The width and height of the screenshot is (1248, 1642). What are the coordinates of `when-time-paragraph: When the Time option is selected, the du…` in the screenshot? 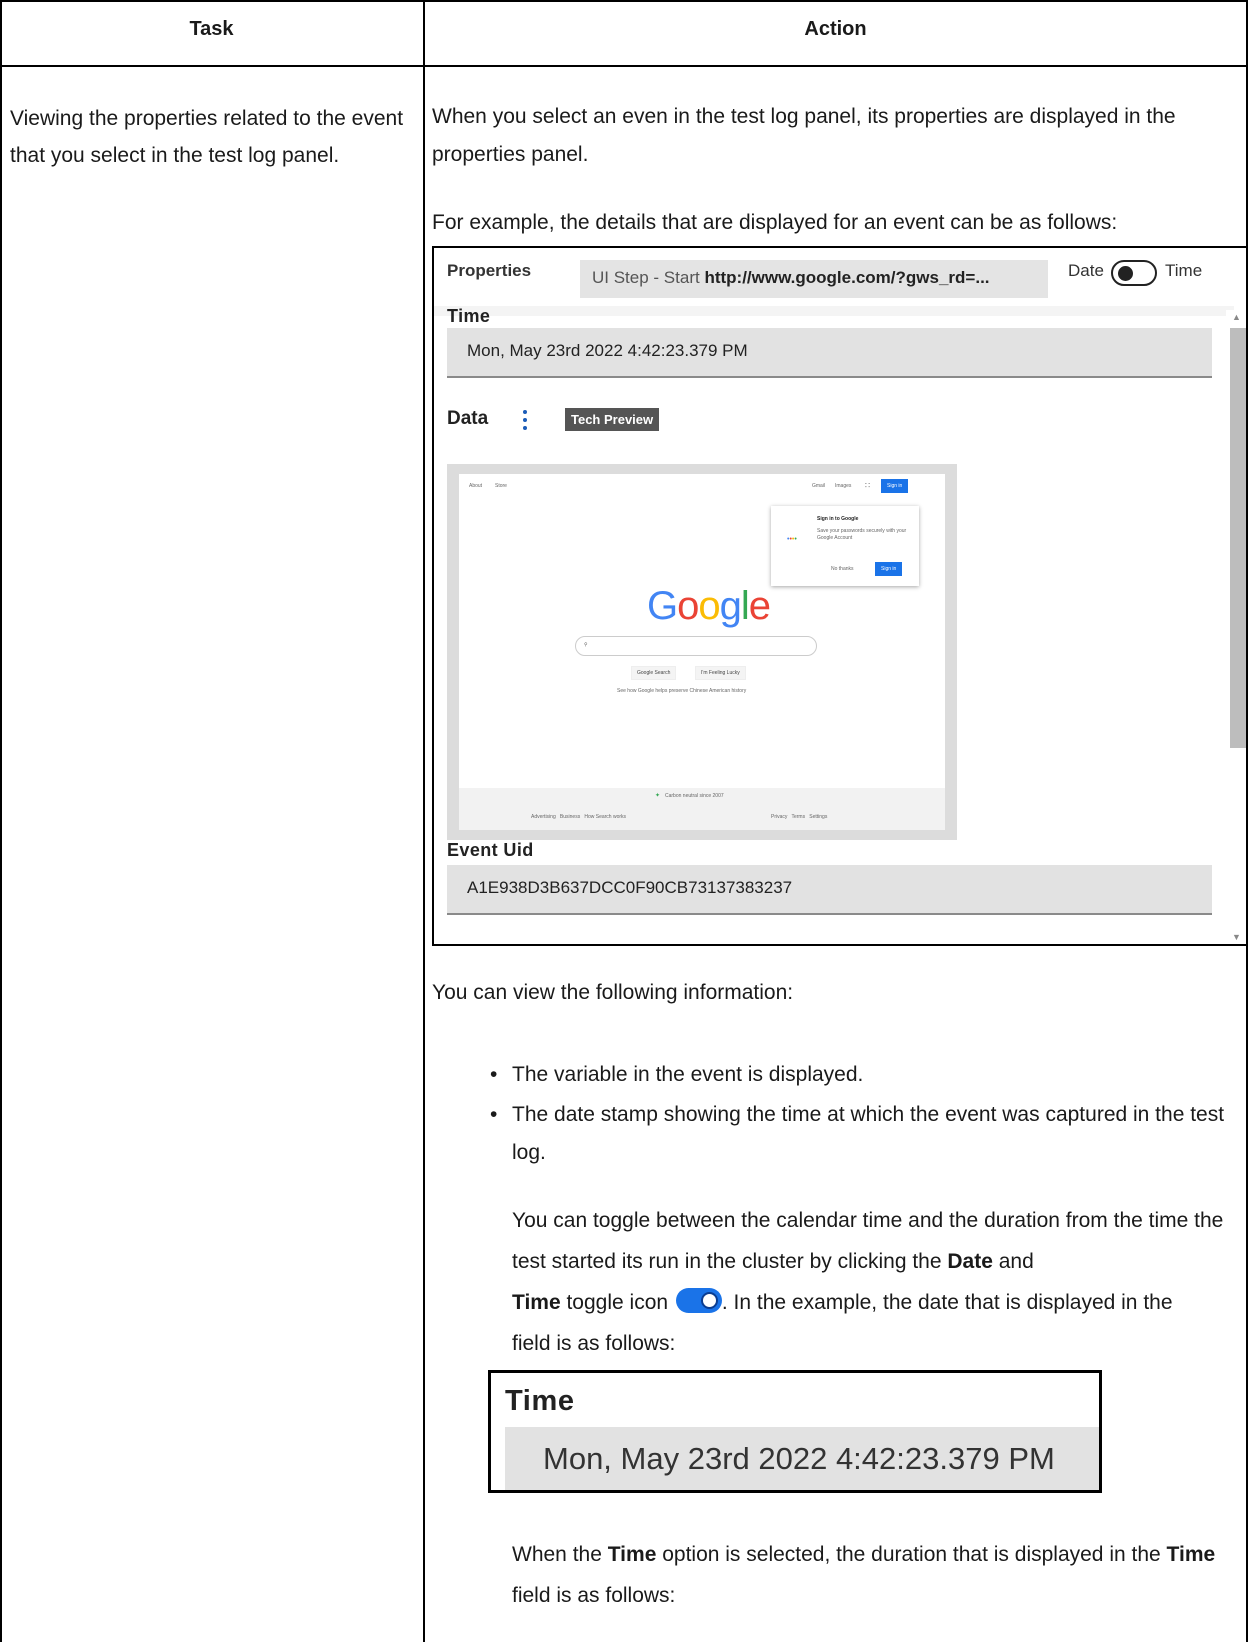 It's located at (864, 1575).